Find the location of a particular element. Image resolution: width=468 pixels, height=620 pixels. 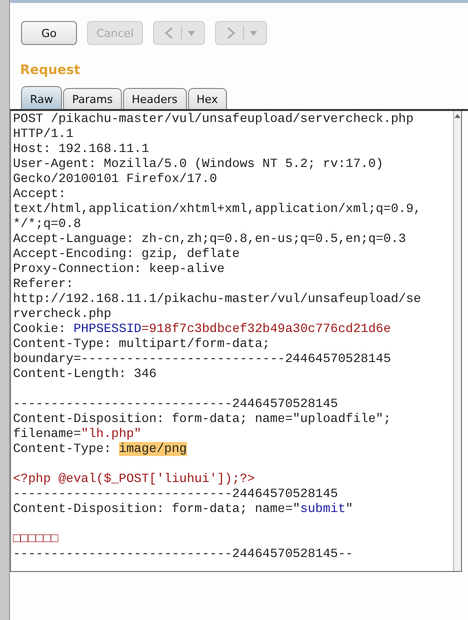

code-line: Content-Type: multipart/form-data; is located at coordinates (141, 344).